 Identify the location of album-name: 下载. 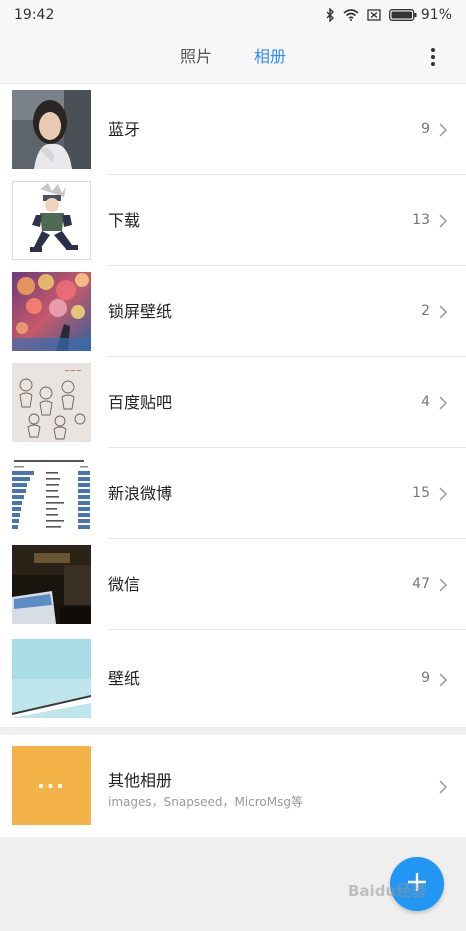
(124, 220).